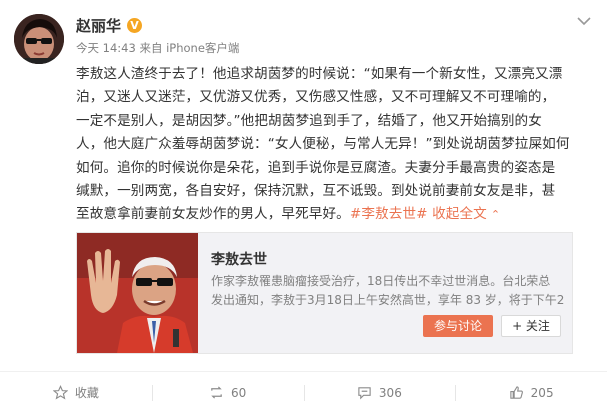  I want to click on post-meta: 今天 14:43 来自 iPhone客户端, so click(158, 48).